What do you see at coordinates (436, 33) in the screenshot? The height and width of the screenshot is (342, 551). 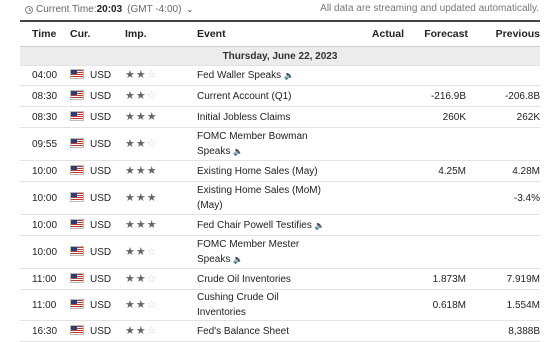 I see `column-header-forecast: Forecast` at bounding box center [436, 33].